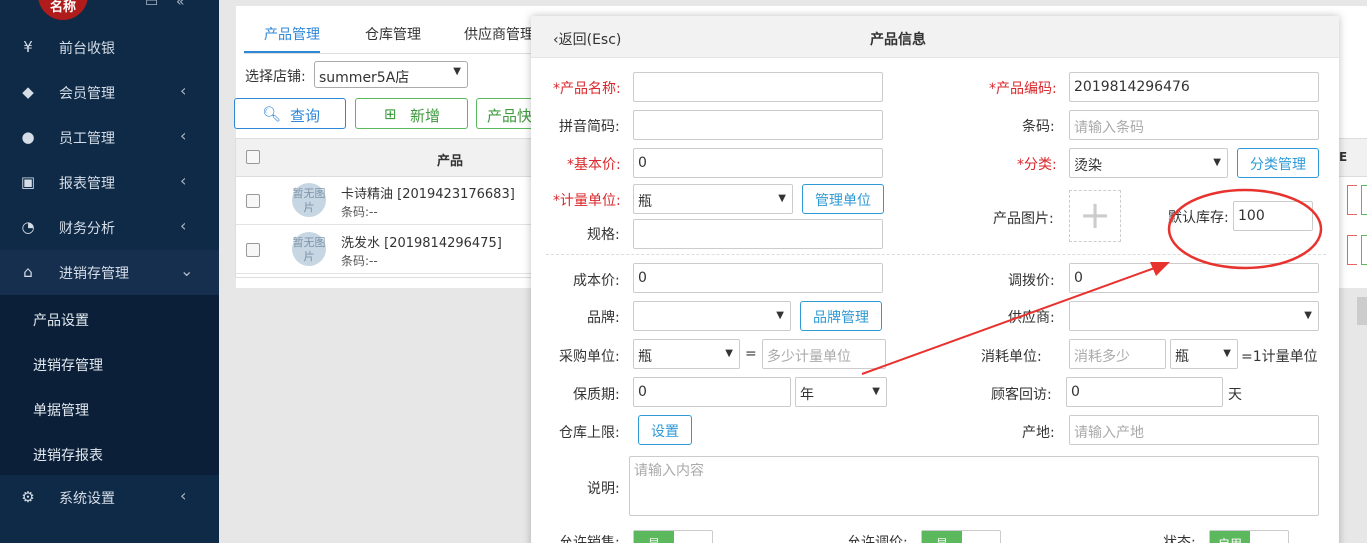 The height and width of the screenshot is (543, 1367). What do you see at coordinates (28, 137) in the screenshot?
I see `user-icon: ●` at bounding box center [28, 137].